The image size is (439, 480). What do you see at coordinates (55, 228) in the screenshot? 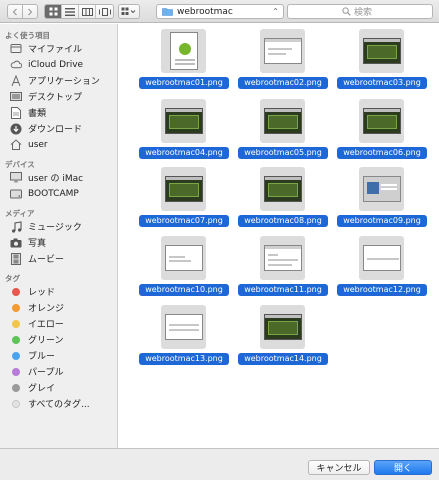
I see `sidebar-item-label: ミュージック` at bounding box center [55, 228].